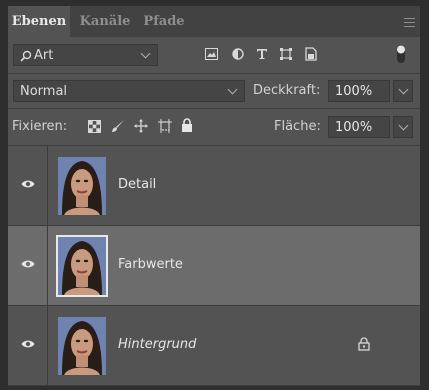  I want to click on lock-all-icon, so click(187, 125).